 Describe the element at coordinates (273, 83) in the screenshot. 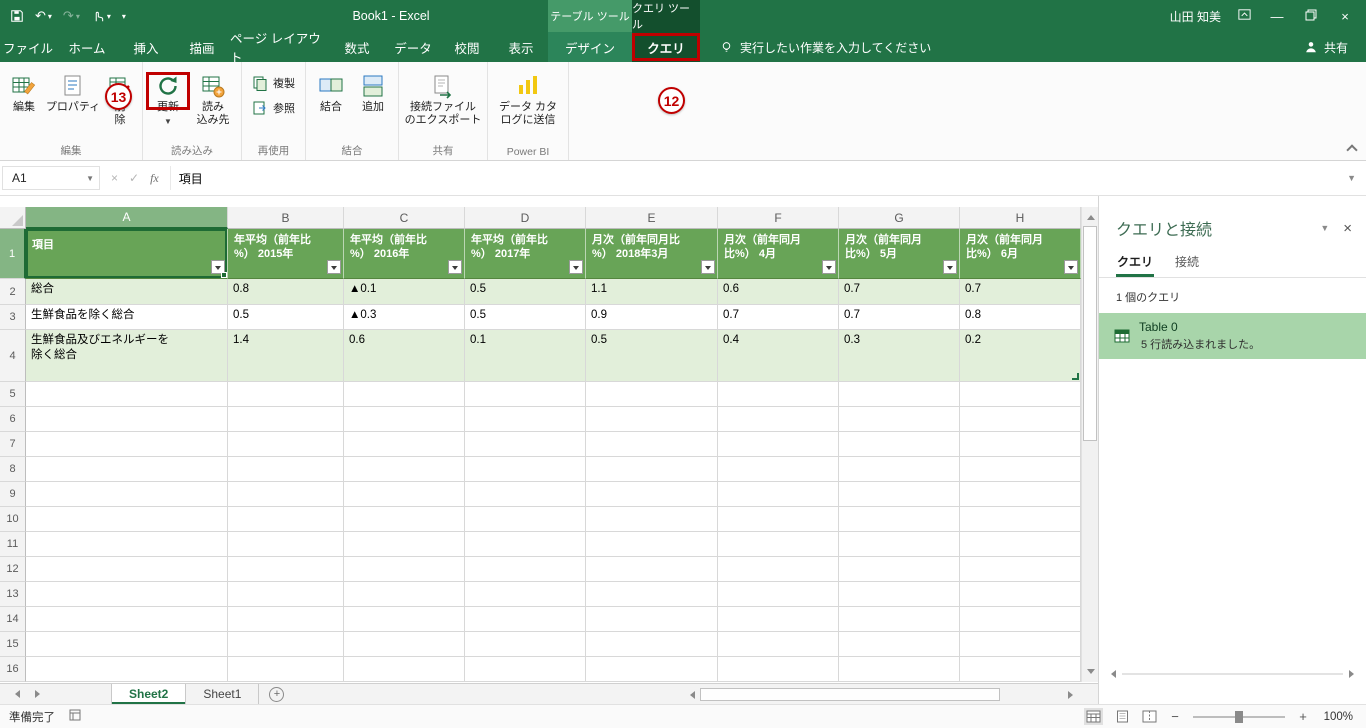

I see `duplicate-button: 複製` at that location.